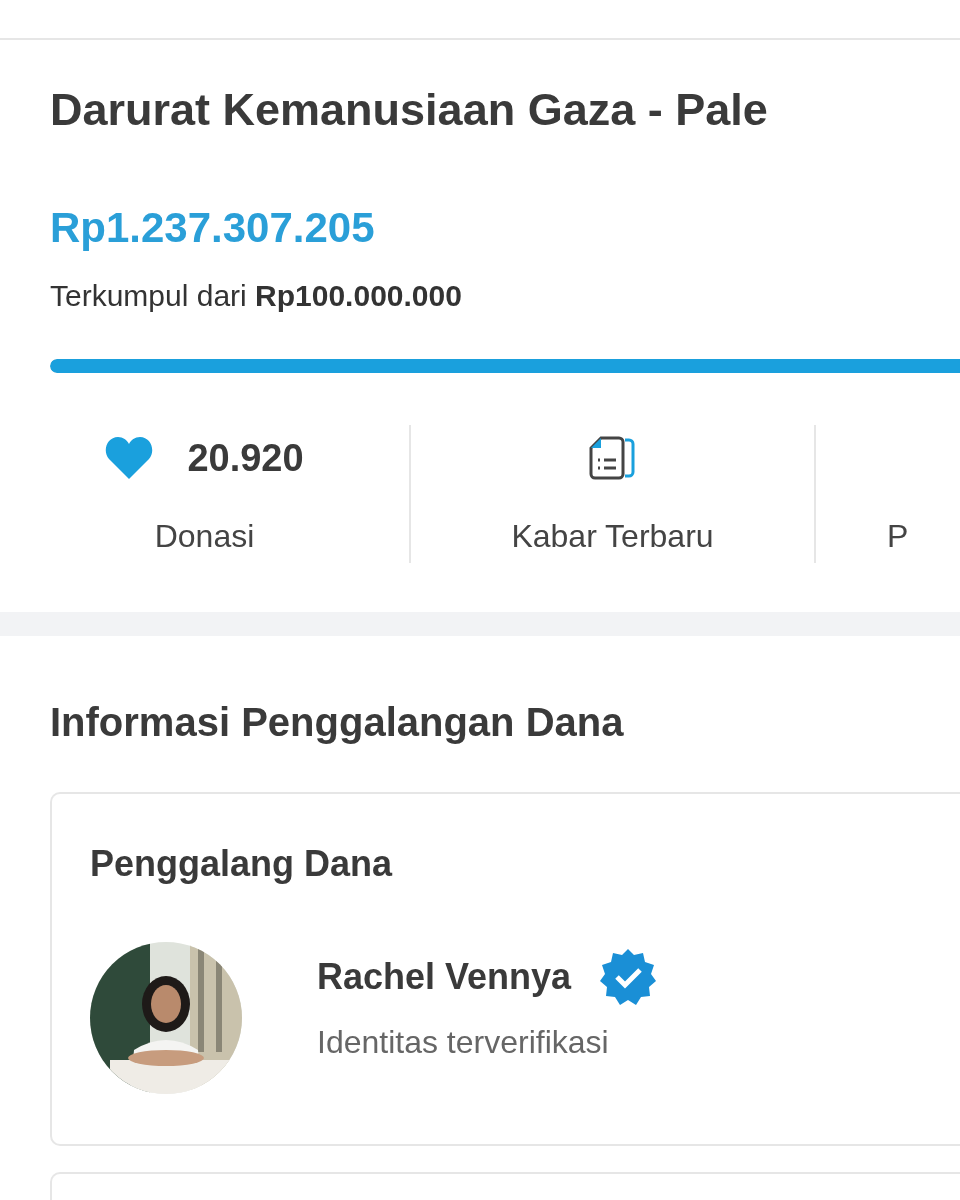 This screenshot has width=960, height=1200. What do you see at coordinates (463, 1042) in the screenshot?
I see `verification-status: Identitas terverifikasi` at bounding box center [463, 1042].